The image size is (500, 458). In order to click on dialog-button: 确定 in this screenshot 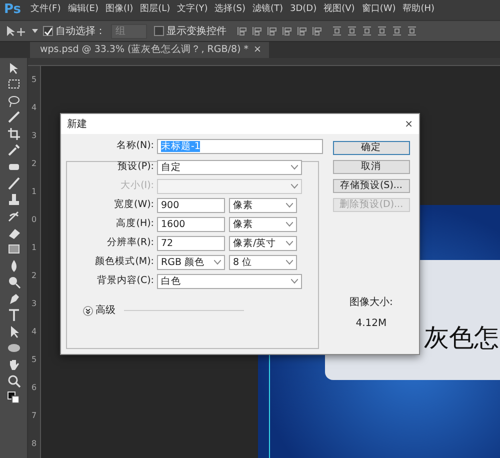, I will do `click(371, 148)`.